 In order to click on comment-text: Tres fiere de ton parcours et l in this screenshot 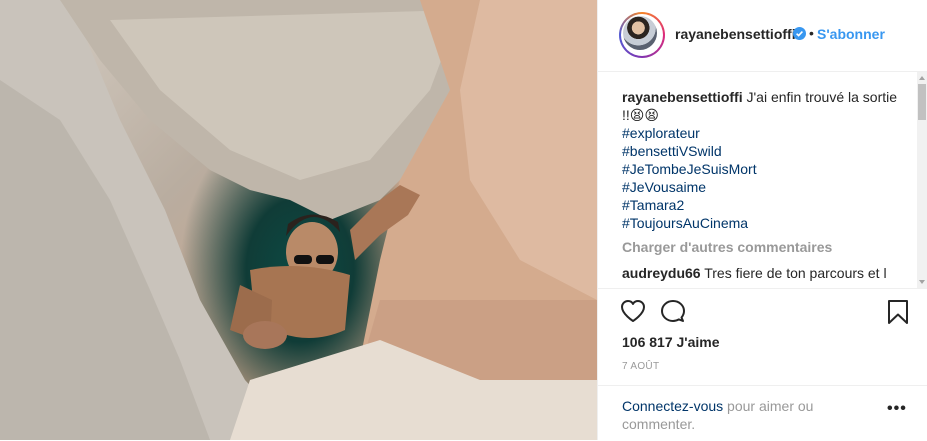, I will do `click(795, 273)`.